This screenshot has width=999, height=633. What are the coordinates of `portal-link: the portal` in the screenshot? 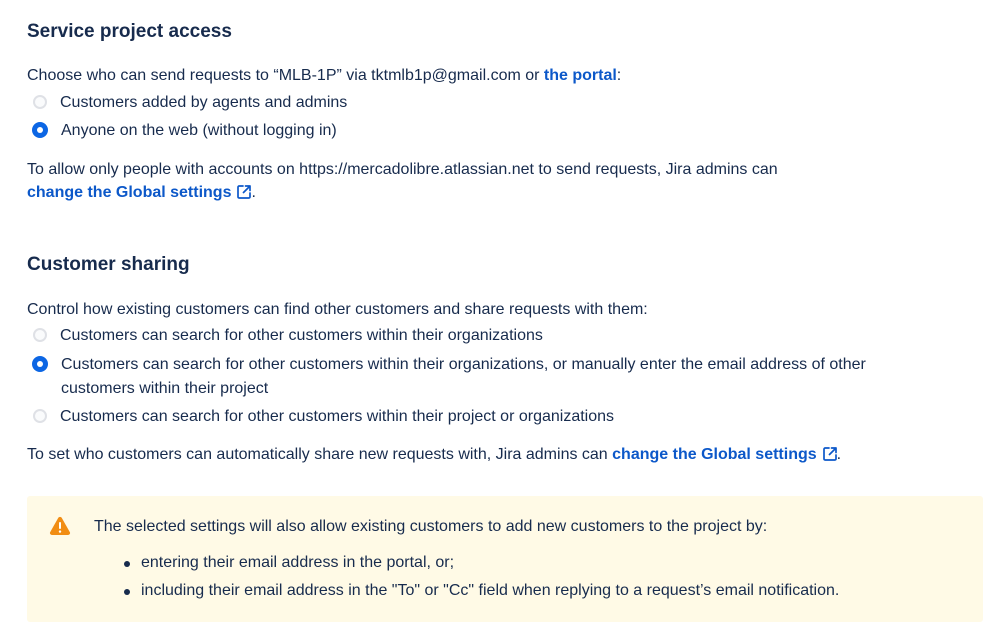 It's located at (580, 75).